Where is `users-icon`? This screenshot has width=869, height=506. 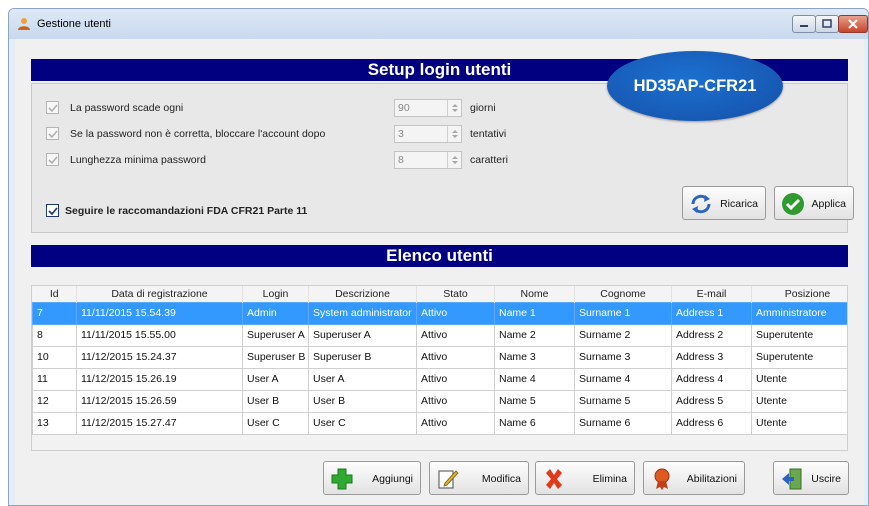
users-icon is located at coordinates (24, 24).